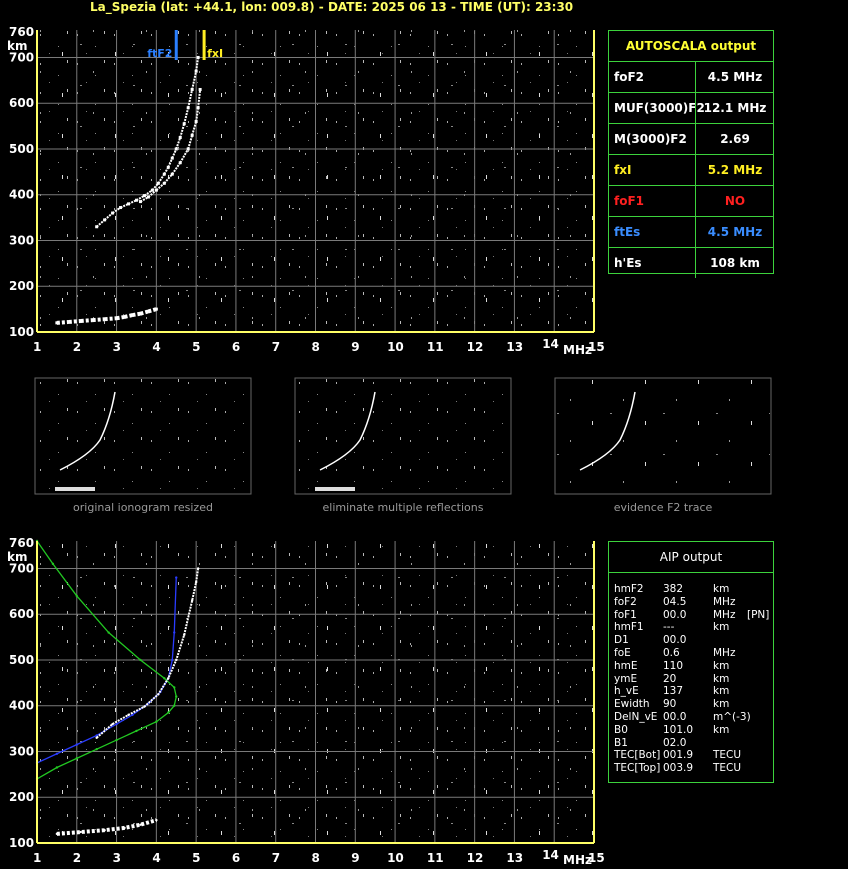 The width and height of the screenshot is (848, 869). Describe the element at coordinates (159, 53) in the screenshot. I see `marker-label-ftf2: ftF2` at that location.